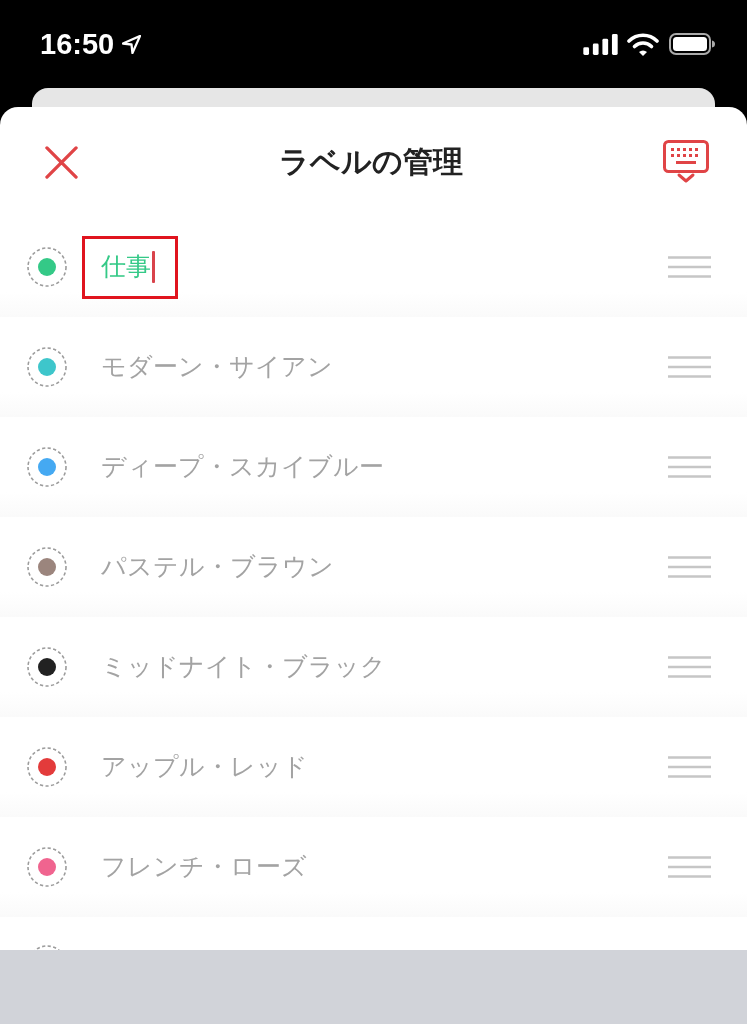  Describe the element at coordinates (370, 162) in the screenshot. I see `sheet-title: ラベルの管理` at that location.